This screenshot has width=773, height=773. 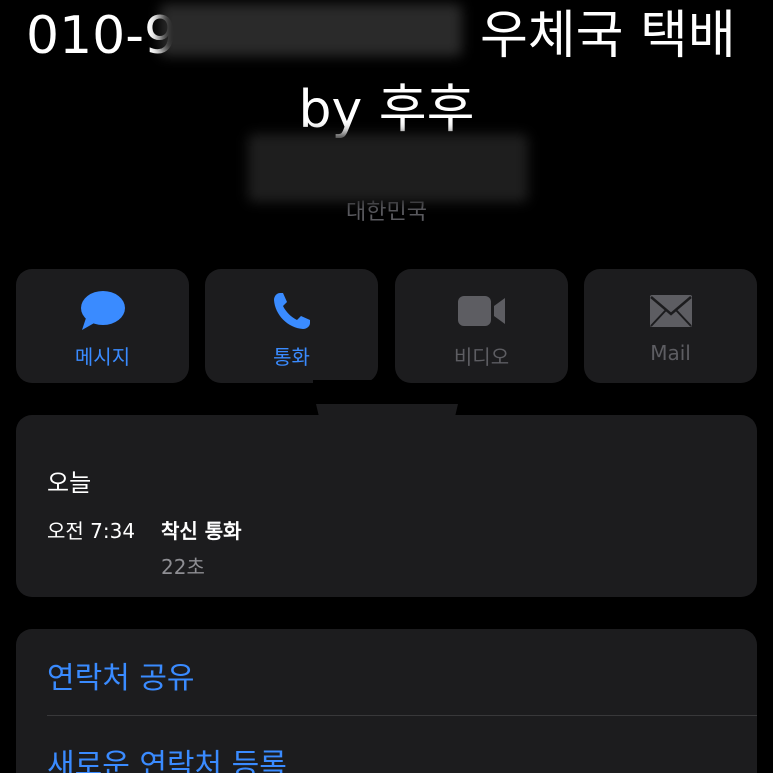 What do you see at coordinates (386, 326) in the screenshot?
I see `quick-actions: 메시지 통화 비디오 Mail` at bounding box center [386, 326].